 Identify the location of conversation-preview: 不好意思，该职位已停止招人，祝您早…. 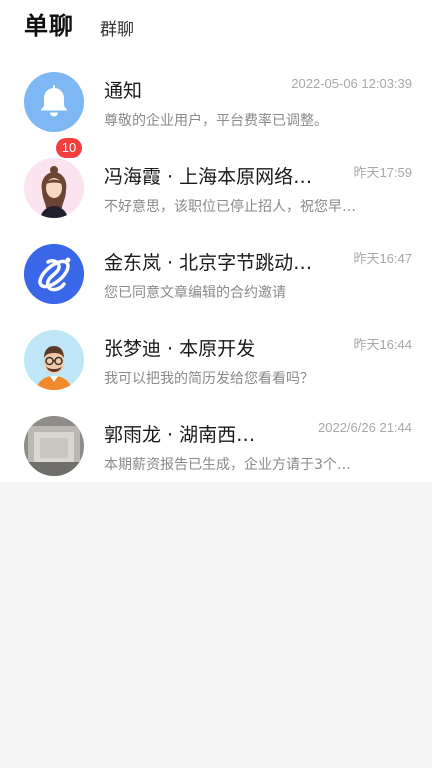
(230, 207).